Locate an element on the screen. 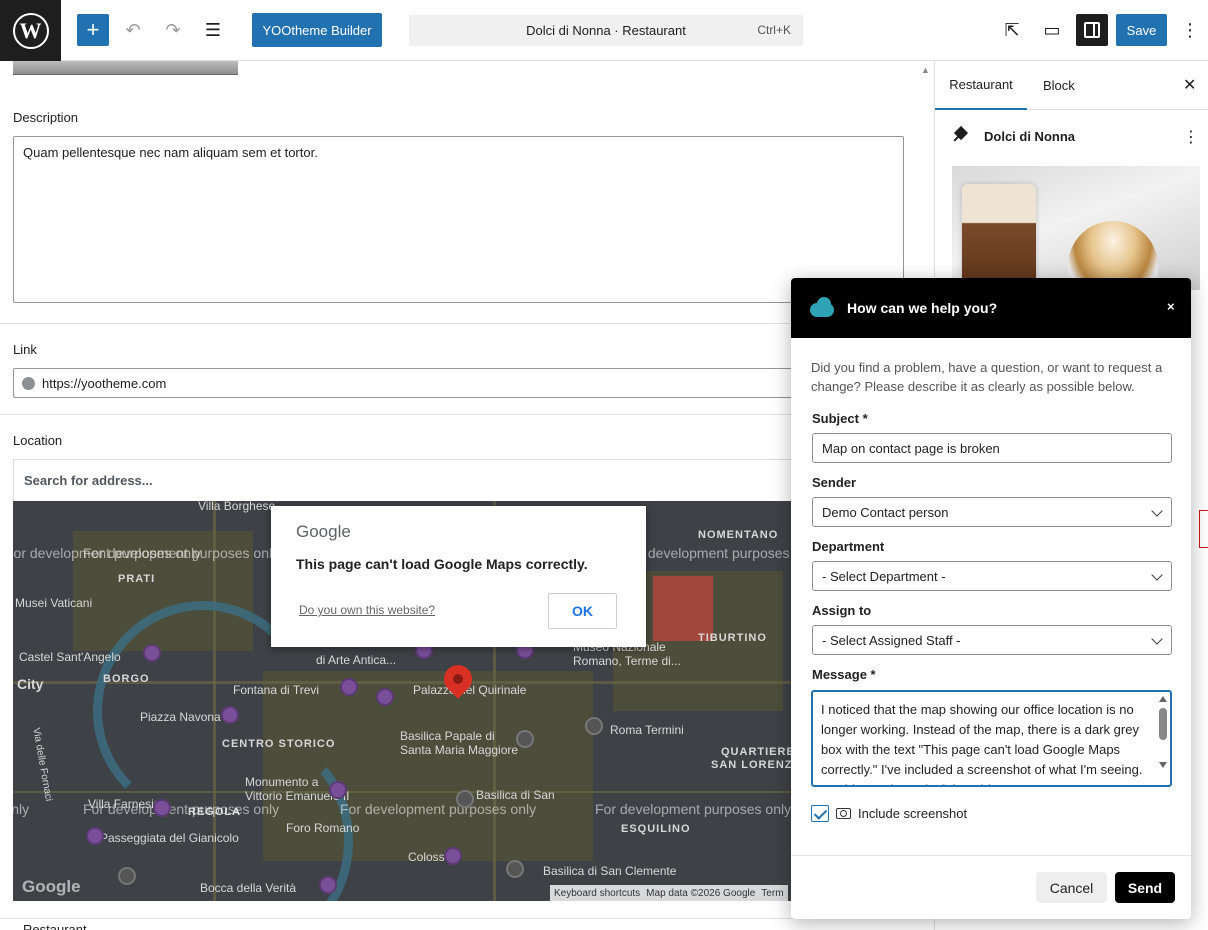  tab-block: Block is located at coordinates (1059, 85).